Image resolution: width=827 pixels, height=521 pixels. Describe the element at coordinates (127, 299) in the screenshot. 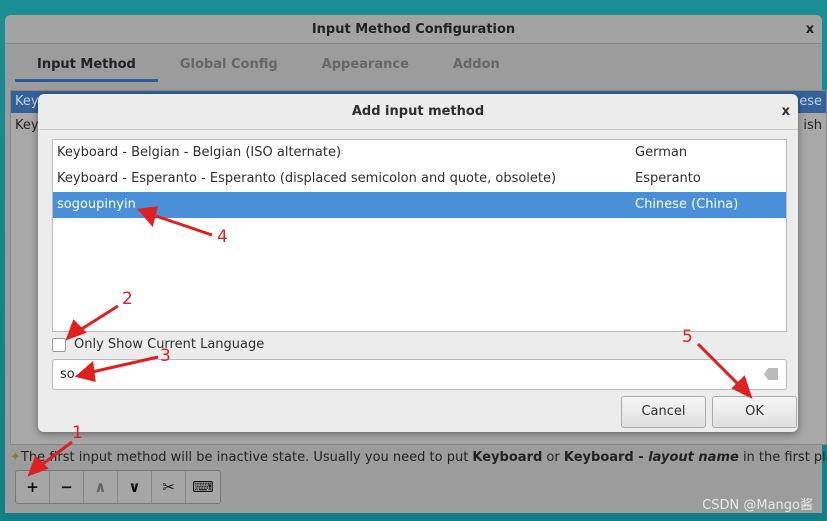

I see `annotation-2: 2` at that location.